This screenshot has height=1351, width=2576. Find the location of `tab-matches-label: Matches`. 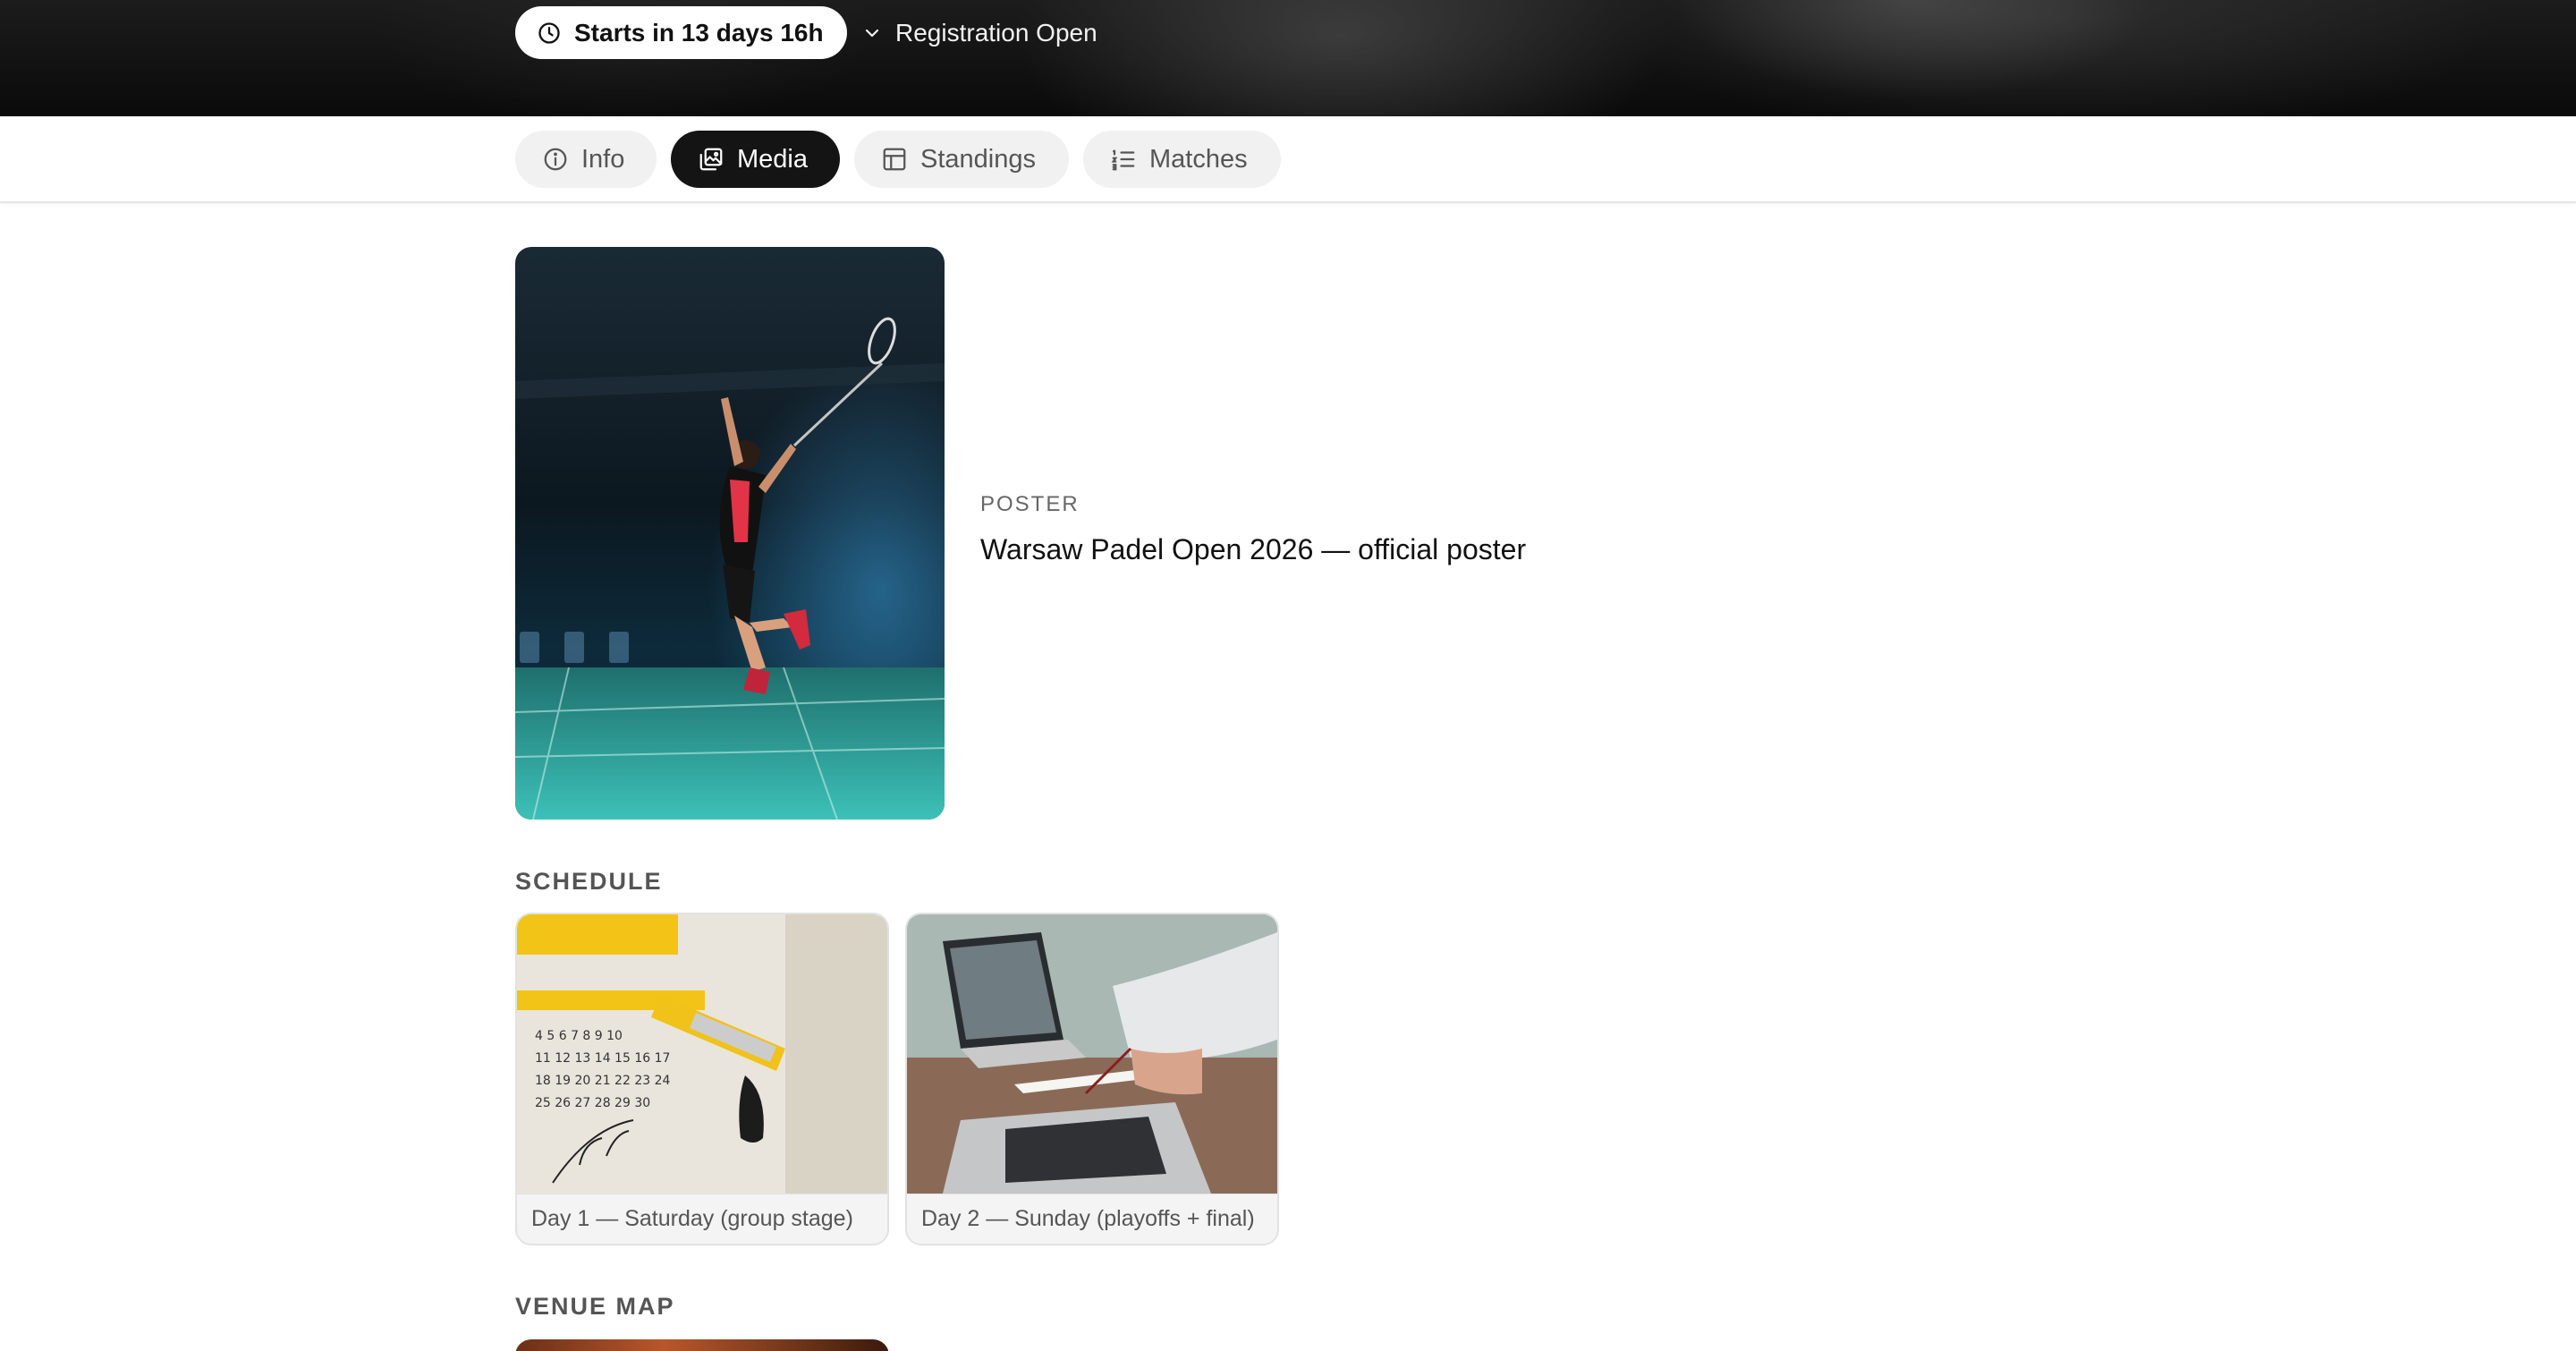

tab-matches-label: Matches is located at coordinates (1198, 159).